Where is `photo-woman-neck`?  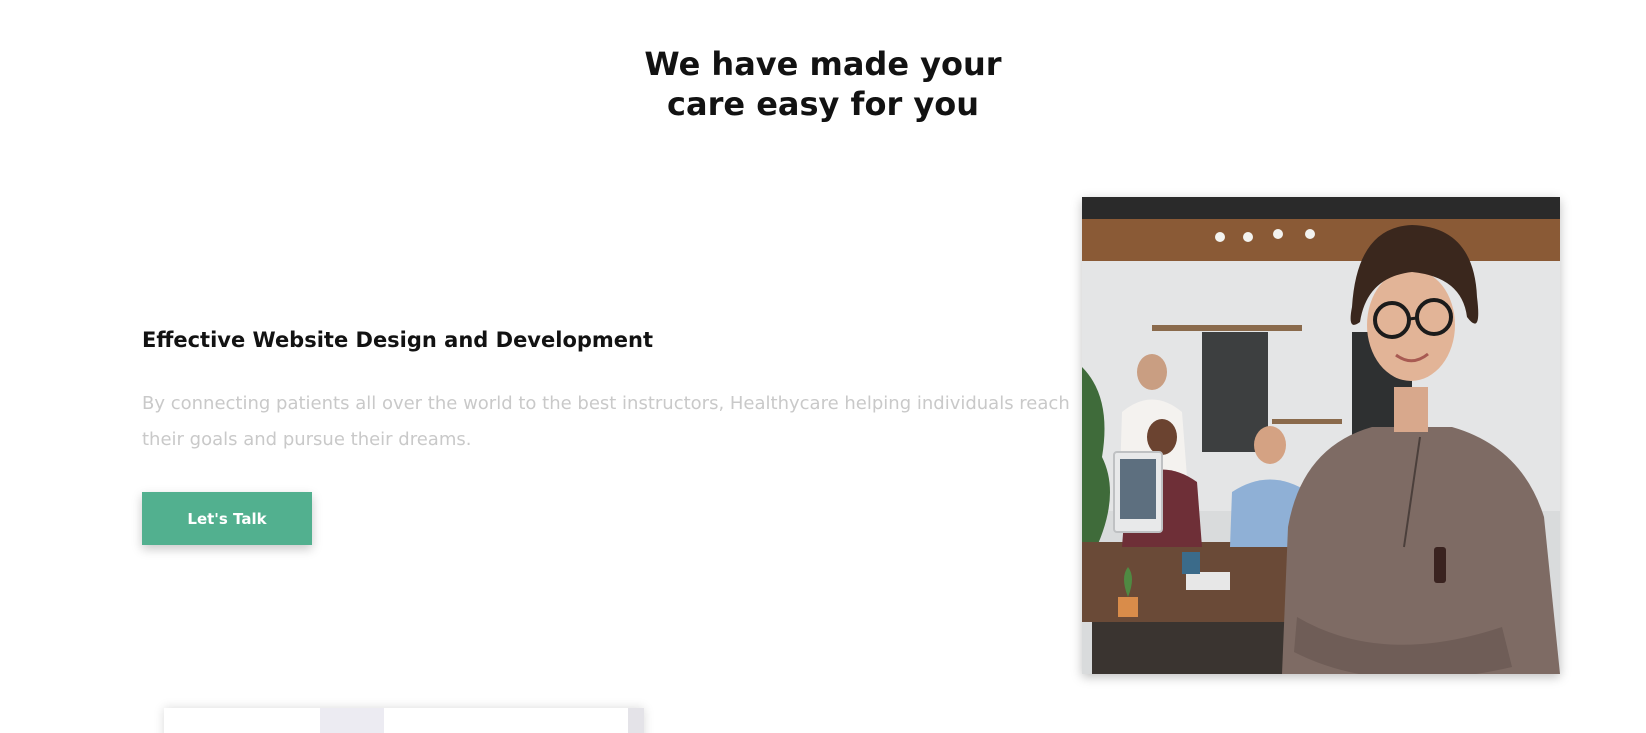 photo-woman-neck is located at coordinates (1411, 409).